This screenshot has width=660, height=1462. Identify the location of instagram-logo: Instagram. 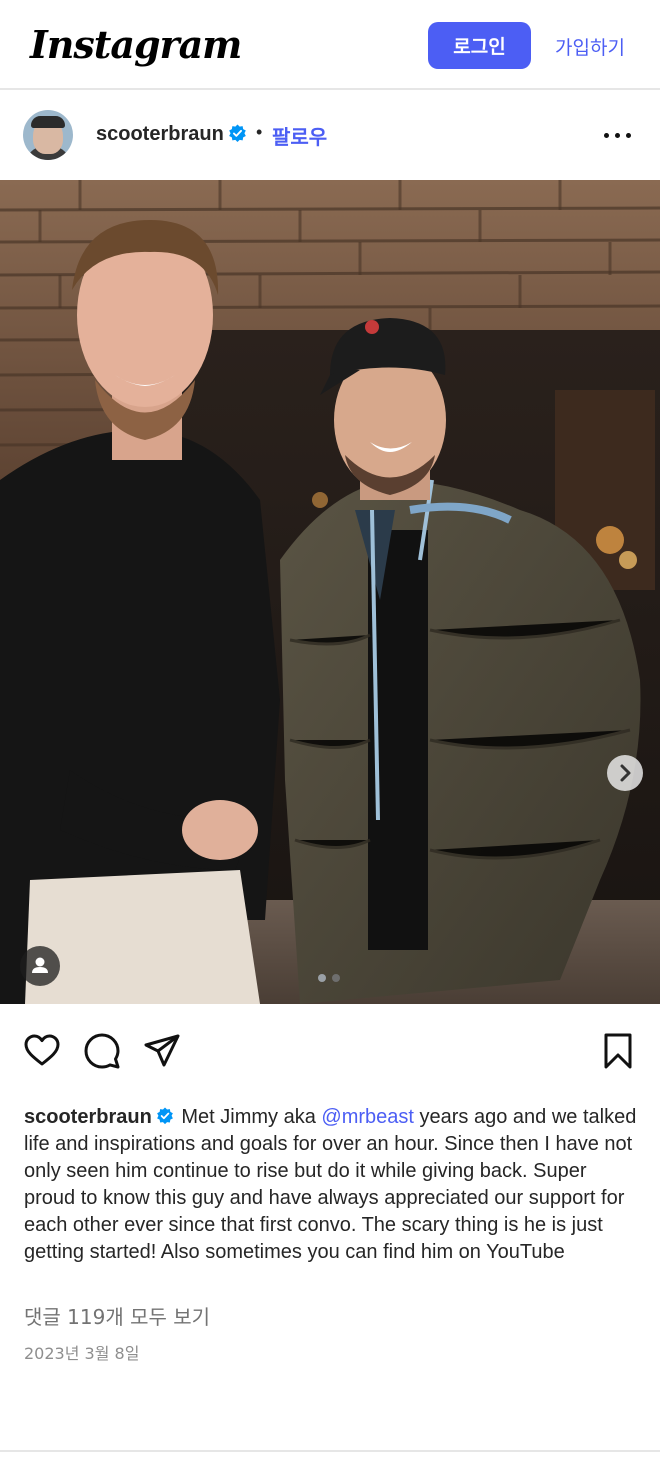
(136, 44).